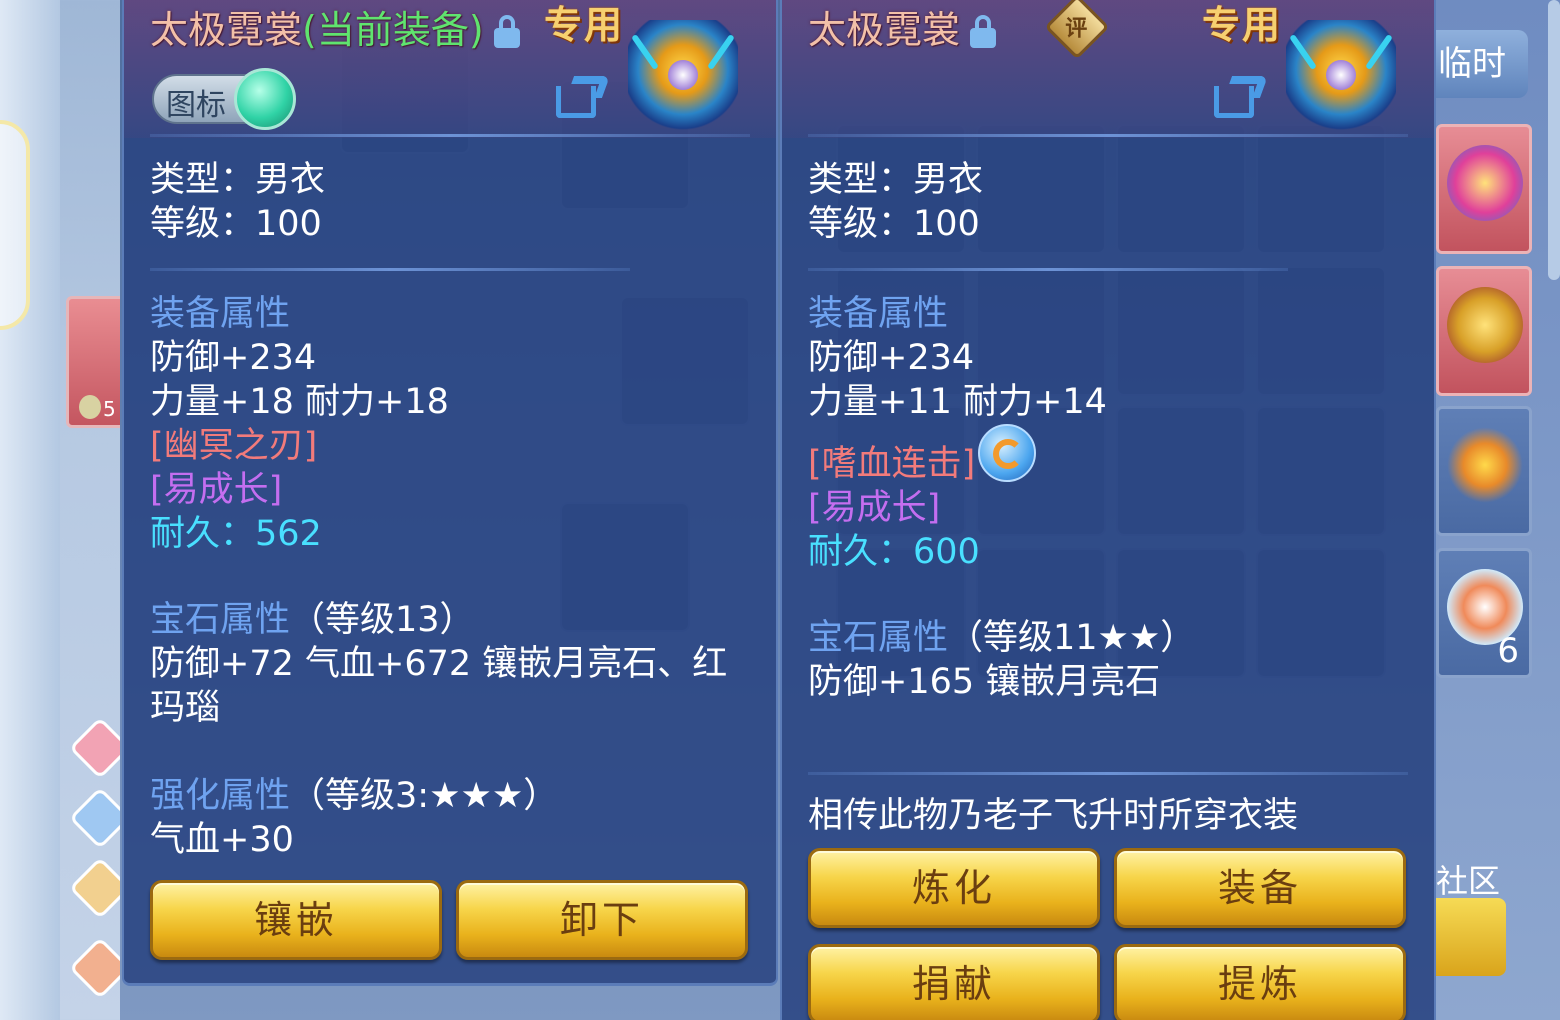  I want to click on durability-line: 耐久：562, so click(236, 534).